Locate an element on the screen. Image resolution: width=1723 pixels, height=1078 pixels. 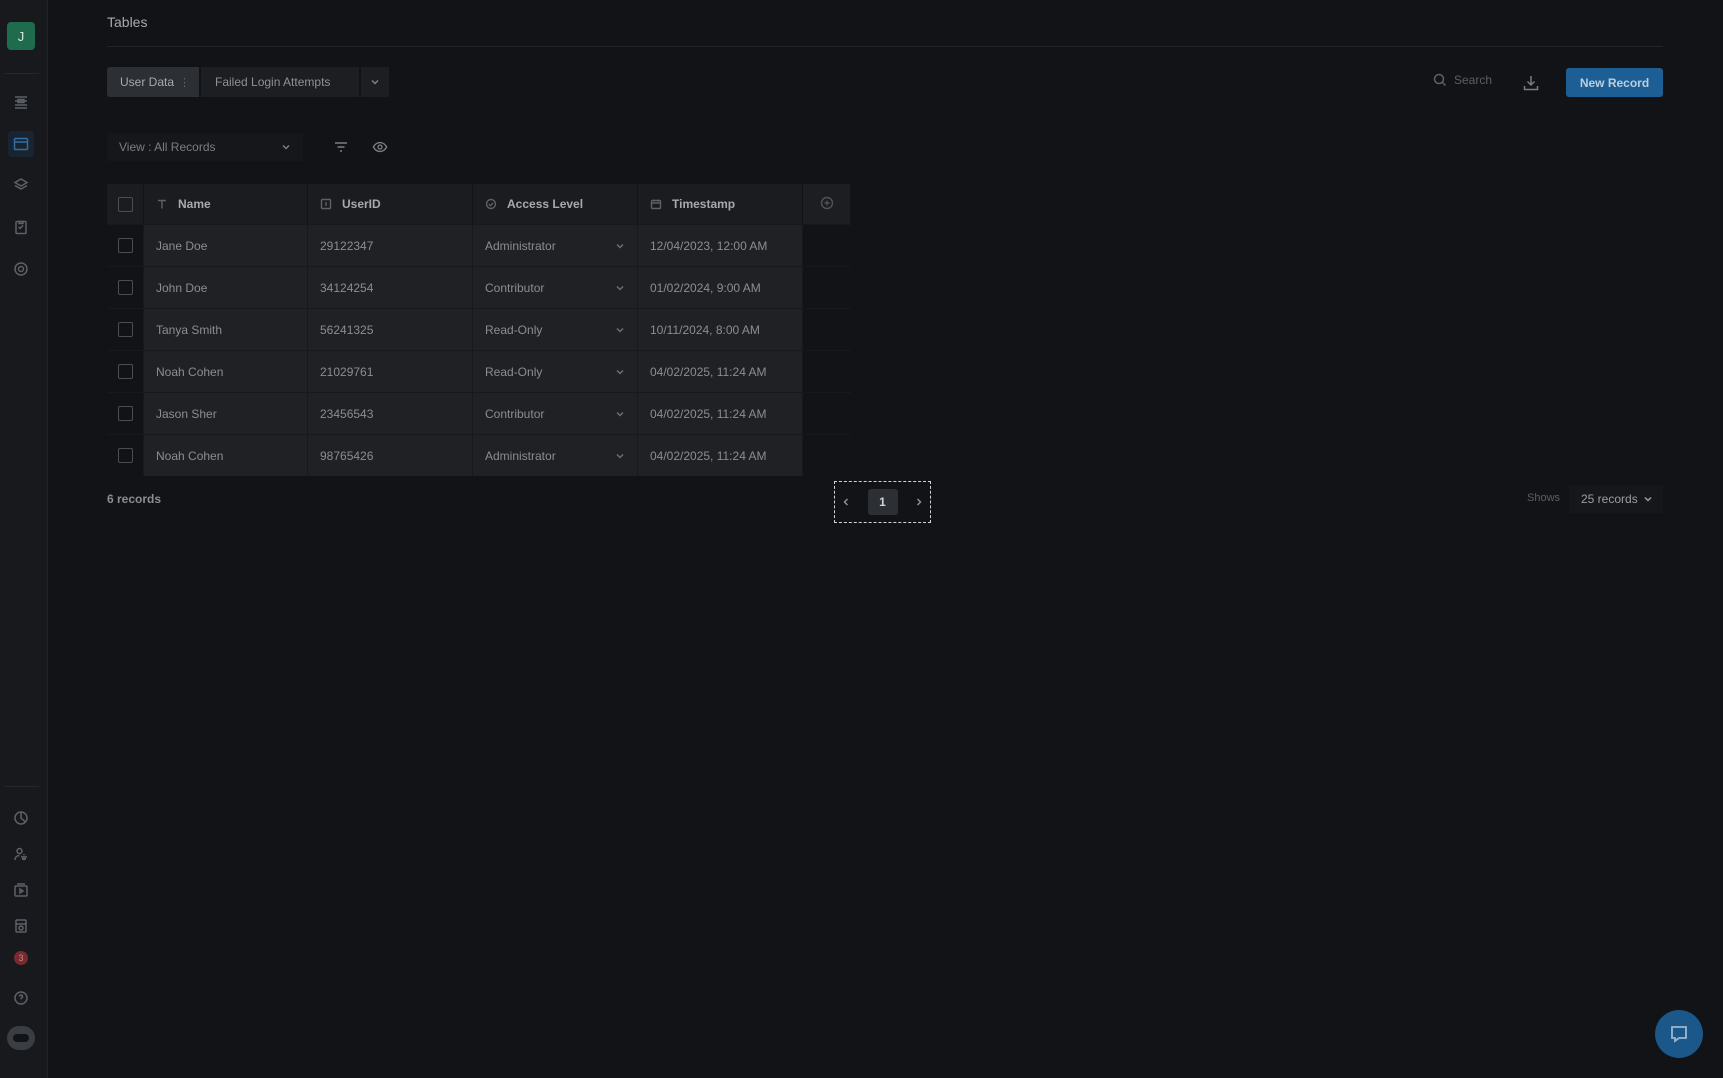
number-type-icon is located at coordinates (326, 204).